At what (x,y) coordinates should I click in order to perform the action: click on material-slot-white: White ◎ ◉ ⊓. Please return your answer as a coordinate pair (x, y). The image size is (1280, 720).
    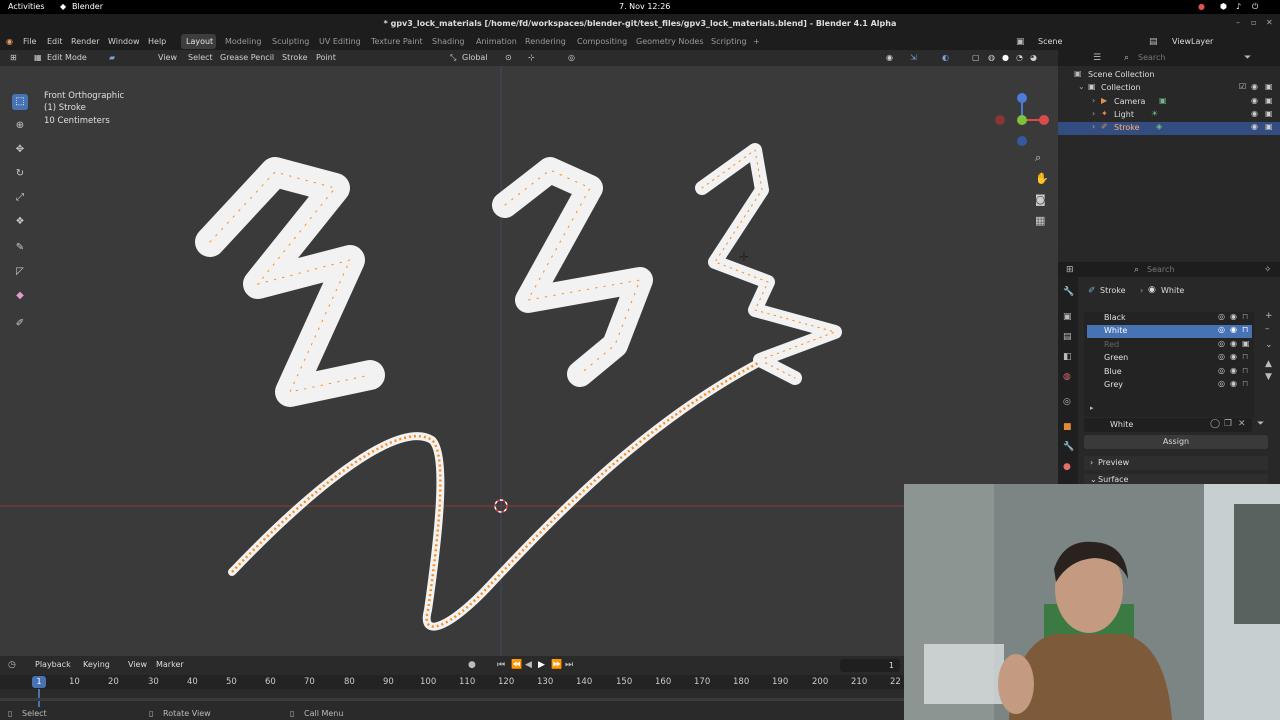
    Looking at the image, I should click on (1169, 331).